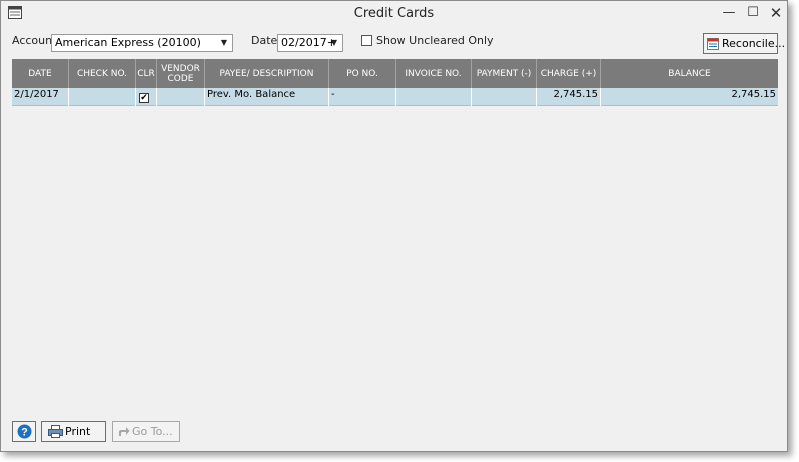  What do you see at coordinates (267, 97) in the screenshot?
I see `cell-payee: Prev. Mo. Balance` at bounding box center [267, 97].